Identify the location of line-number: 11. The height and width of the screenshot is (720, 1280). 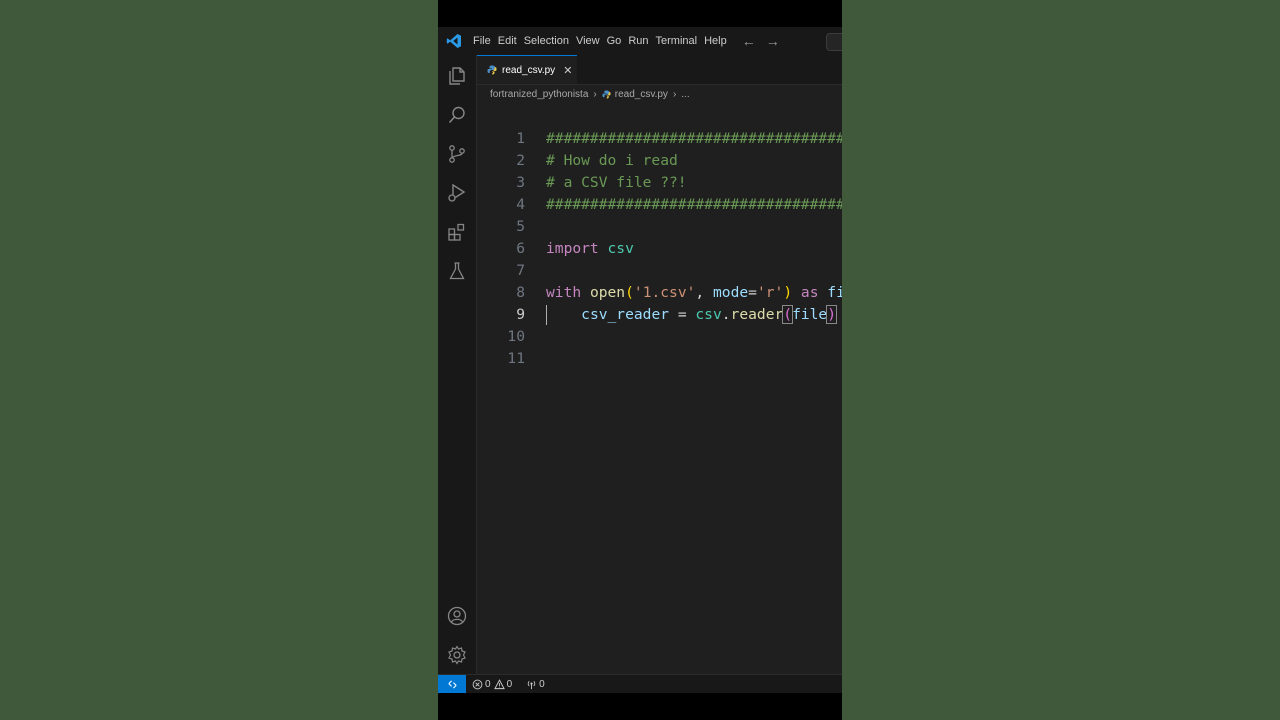
(516, 358).